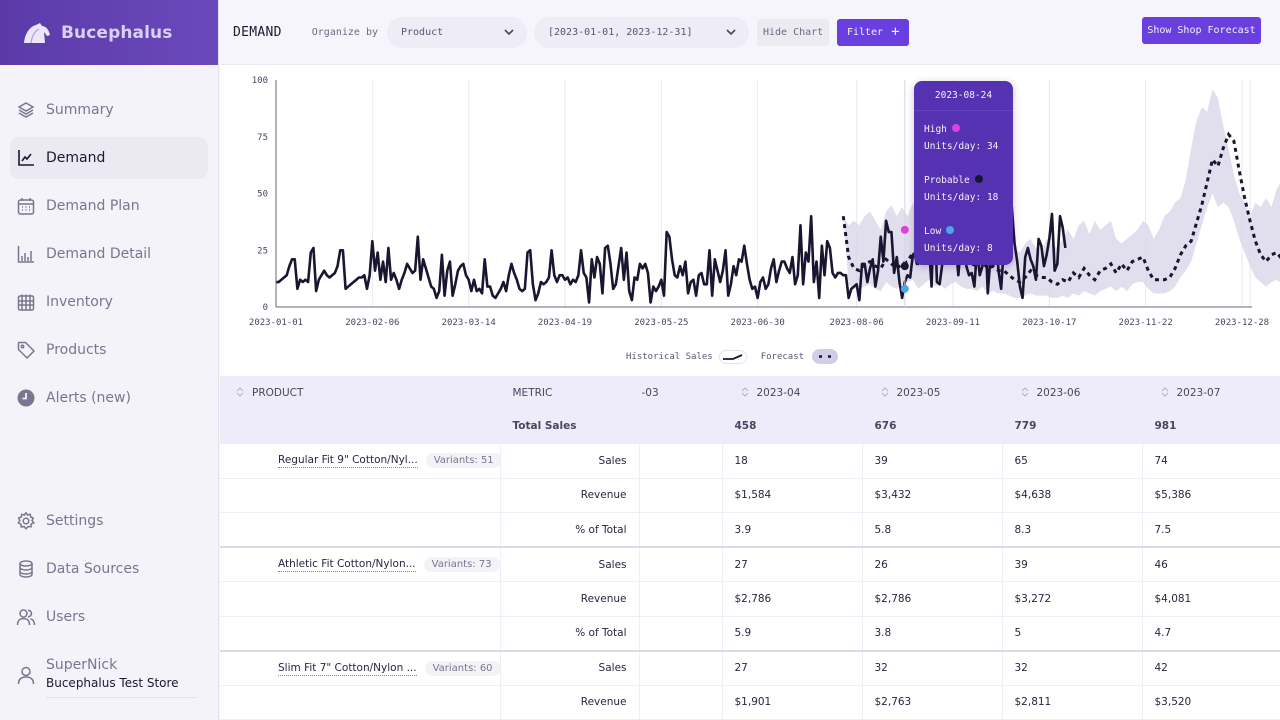  I want to click on value-cell: $2,763, so click(932, 702).